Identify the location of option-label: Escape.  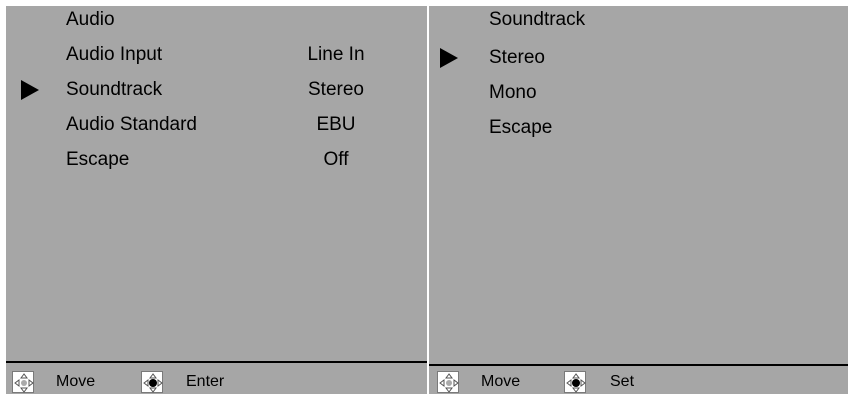
(521, 127).